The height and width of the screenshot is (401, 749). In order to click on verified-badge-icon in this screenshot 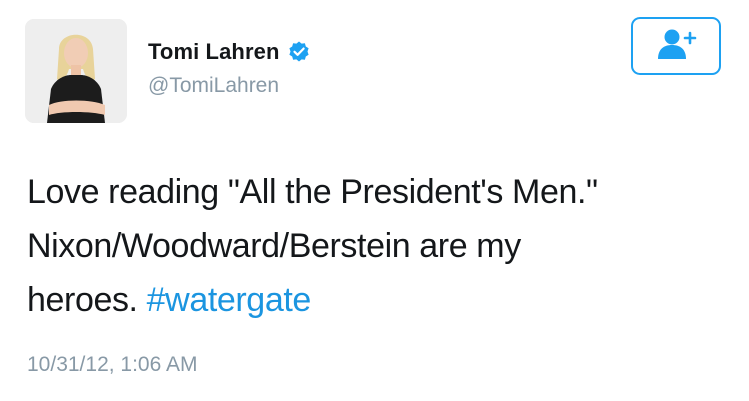, I will do `click(299, 52)`.